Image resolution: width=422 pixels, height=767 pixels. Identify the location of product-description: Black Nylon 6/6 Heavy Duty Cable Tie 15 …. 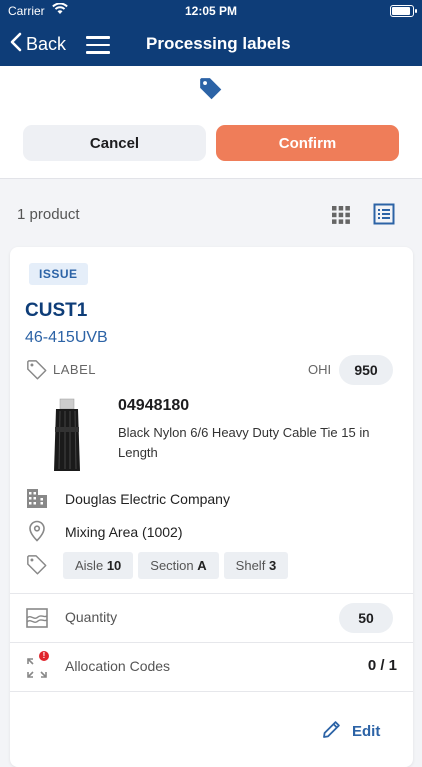
(244, 442).